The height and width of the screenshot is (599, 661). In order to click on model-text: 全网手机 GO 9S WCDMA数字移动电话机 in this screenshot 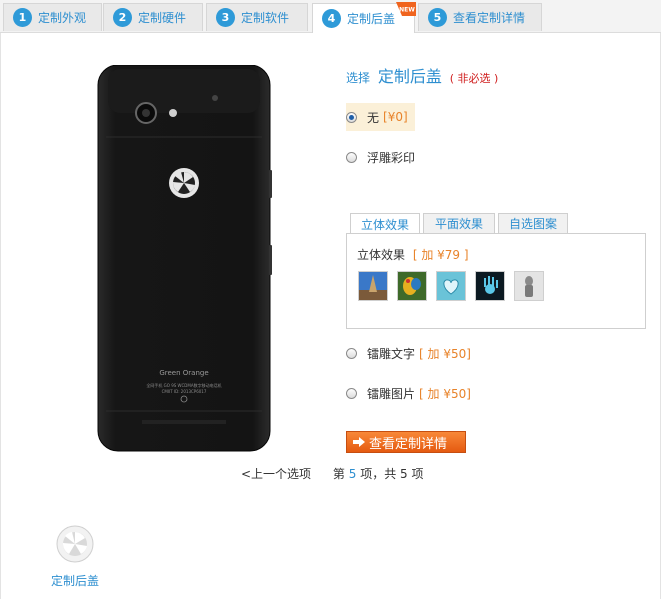, I will do `click(183, 385)`.